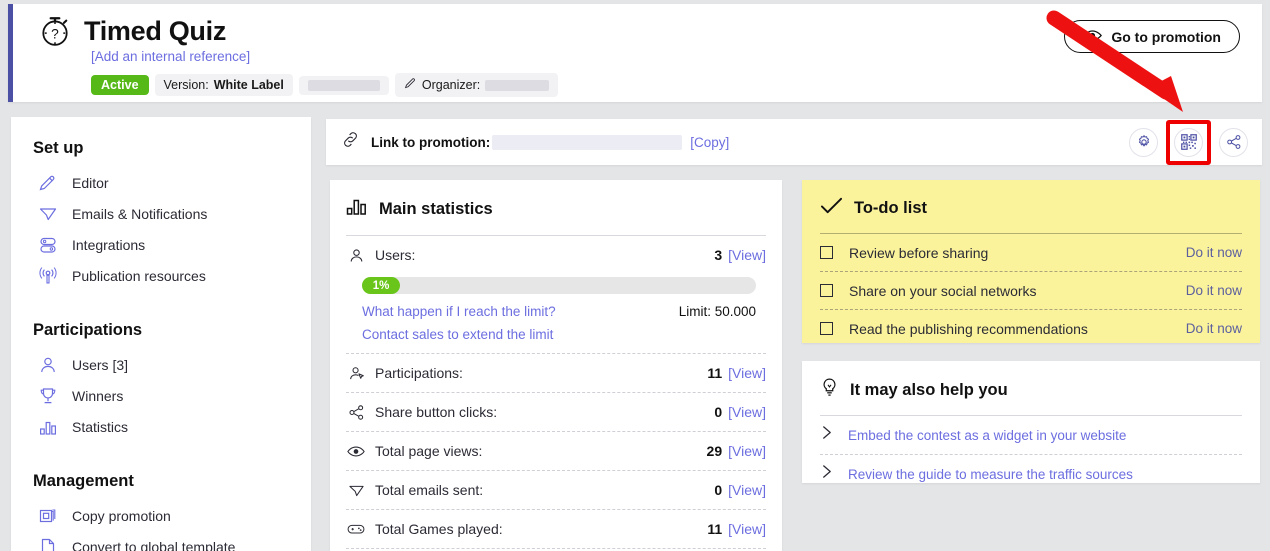 This screenshot has height=551, width=1270. I want to click on stat-label: Share button clicks:, so click(436, 412).